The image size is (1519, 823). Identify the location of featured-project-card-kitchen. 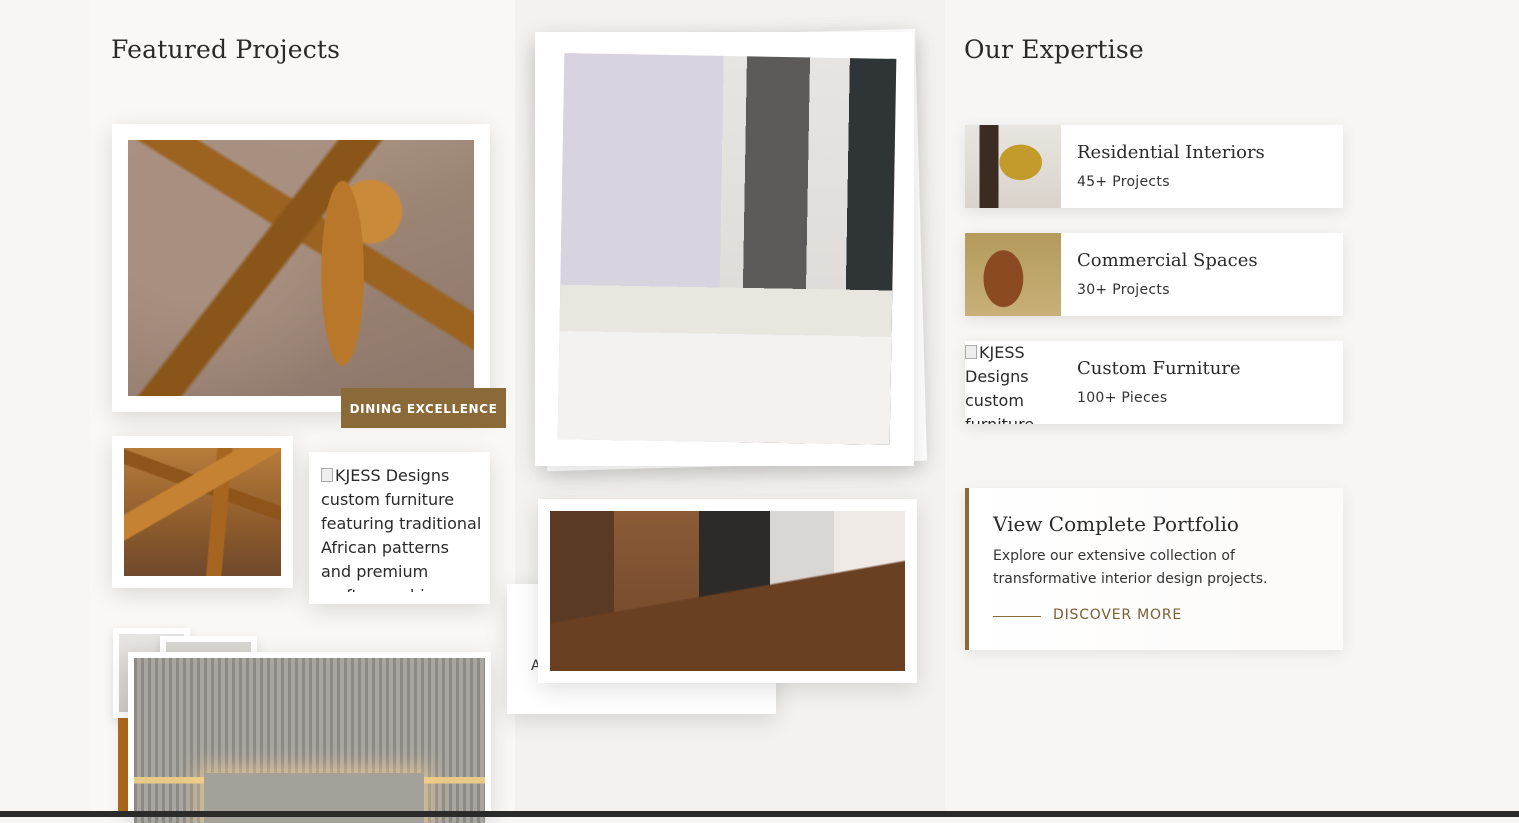
(724, 249).